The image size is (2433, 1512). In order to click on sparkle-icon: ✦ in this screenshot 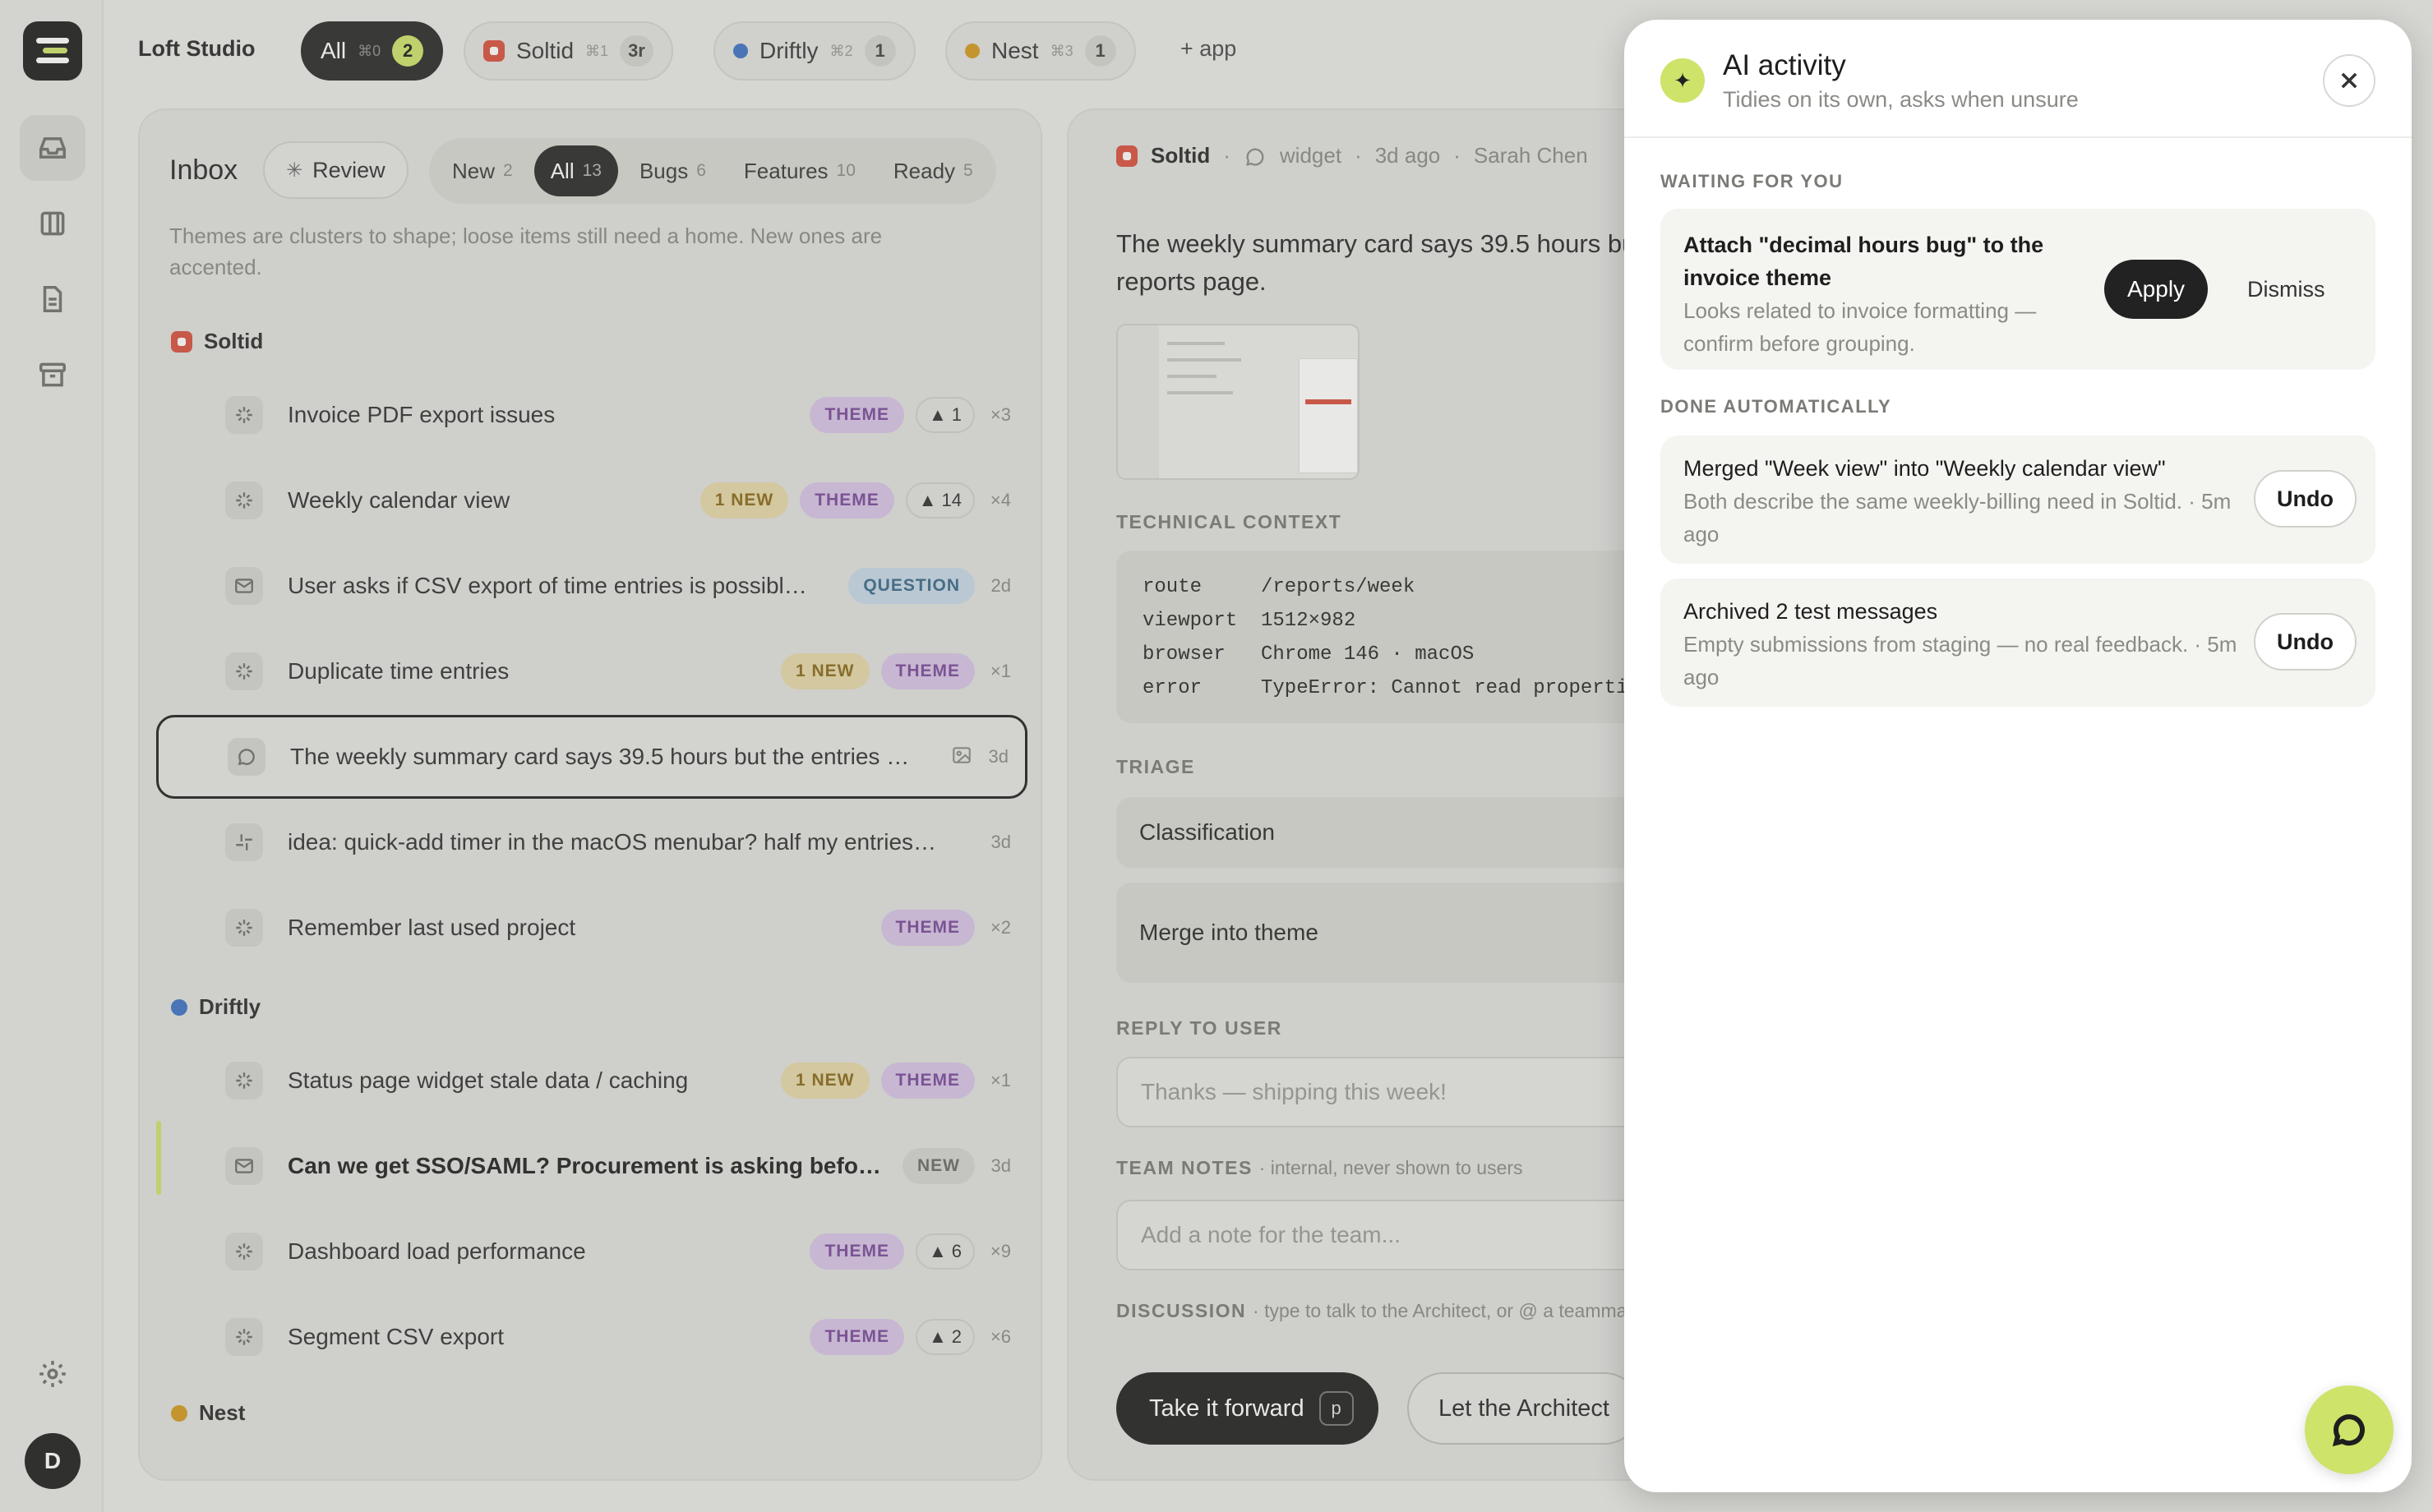, I will do `click(1682, 80)`.